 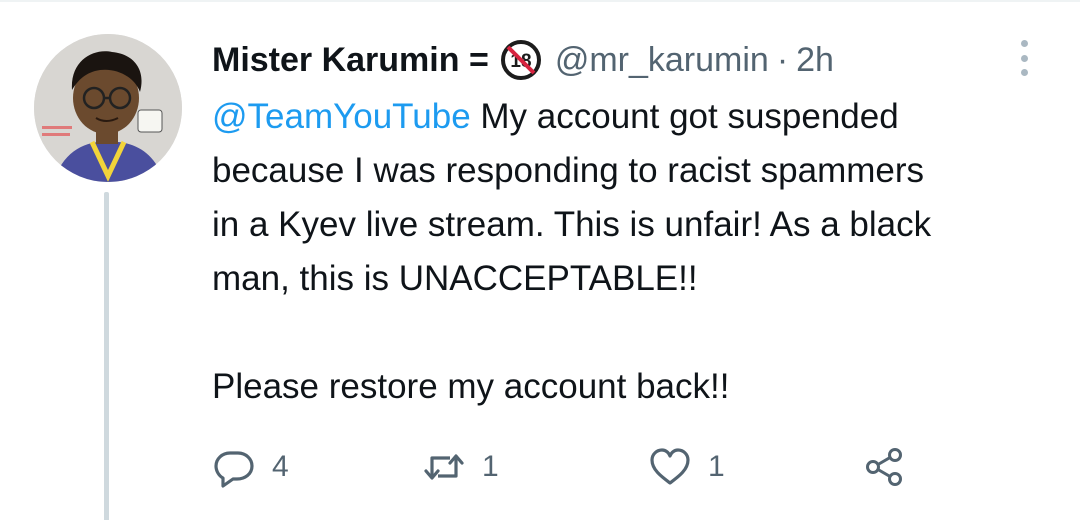 I want to click on avatar-illustration, so click(x=108, y=108).